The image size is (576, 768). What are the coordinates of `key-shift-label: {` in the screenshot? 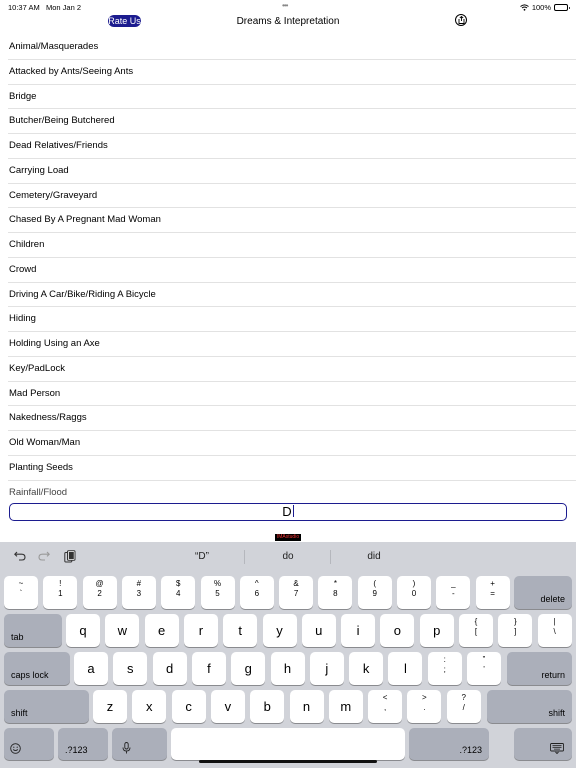 It's located at (476, 621).